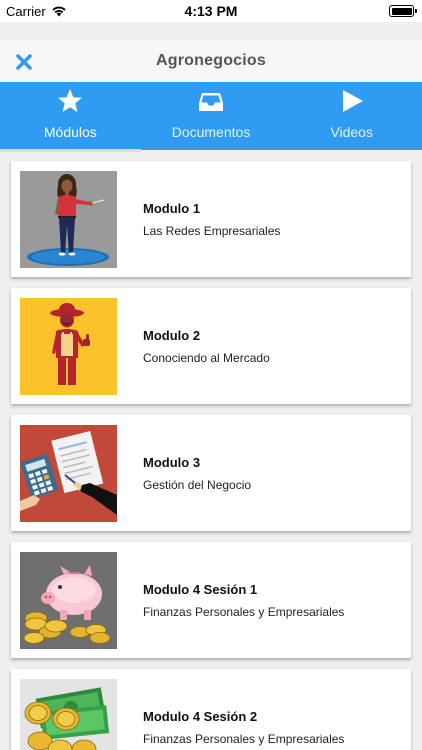 The width and height of the screenshot is (422, 750). What do you see at coordinates (70, 150) in the screenshot?
I see `active-tab-indicator` at bounding box center [70, 150].